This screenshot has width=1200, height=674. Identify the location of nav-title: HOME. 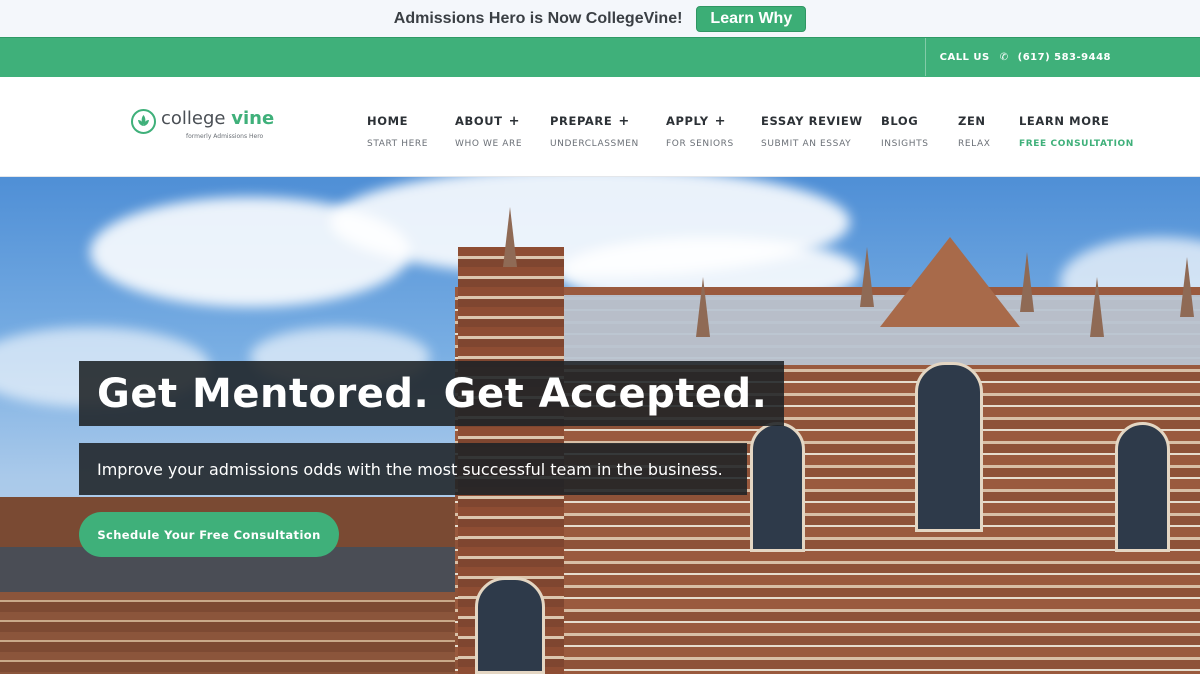
(388, 121).